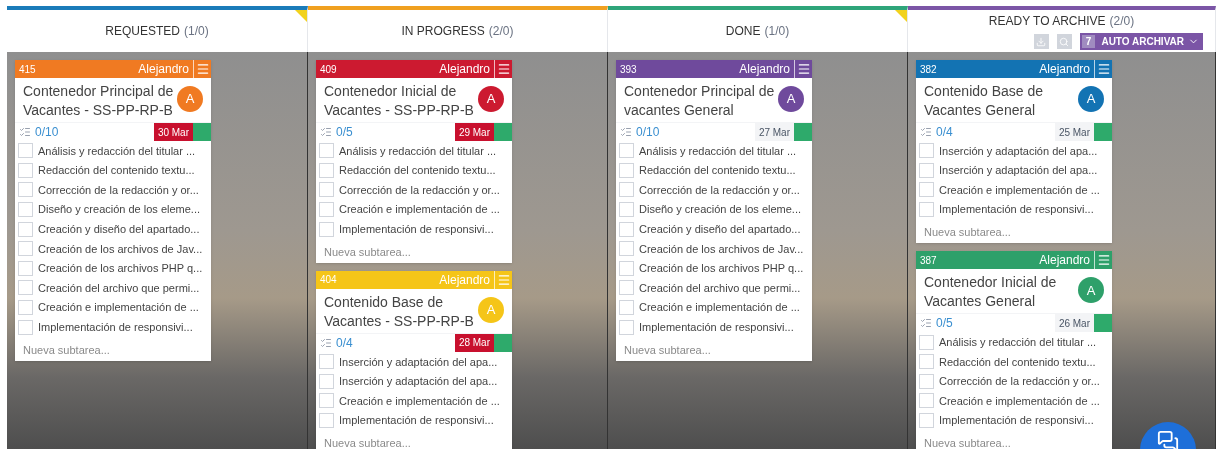  Describe the element at coordinates (399, 311) in the screenshot. I see `card-title: Contenido Base de Vacantes - SS-PP-RP-B` at that location.